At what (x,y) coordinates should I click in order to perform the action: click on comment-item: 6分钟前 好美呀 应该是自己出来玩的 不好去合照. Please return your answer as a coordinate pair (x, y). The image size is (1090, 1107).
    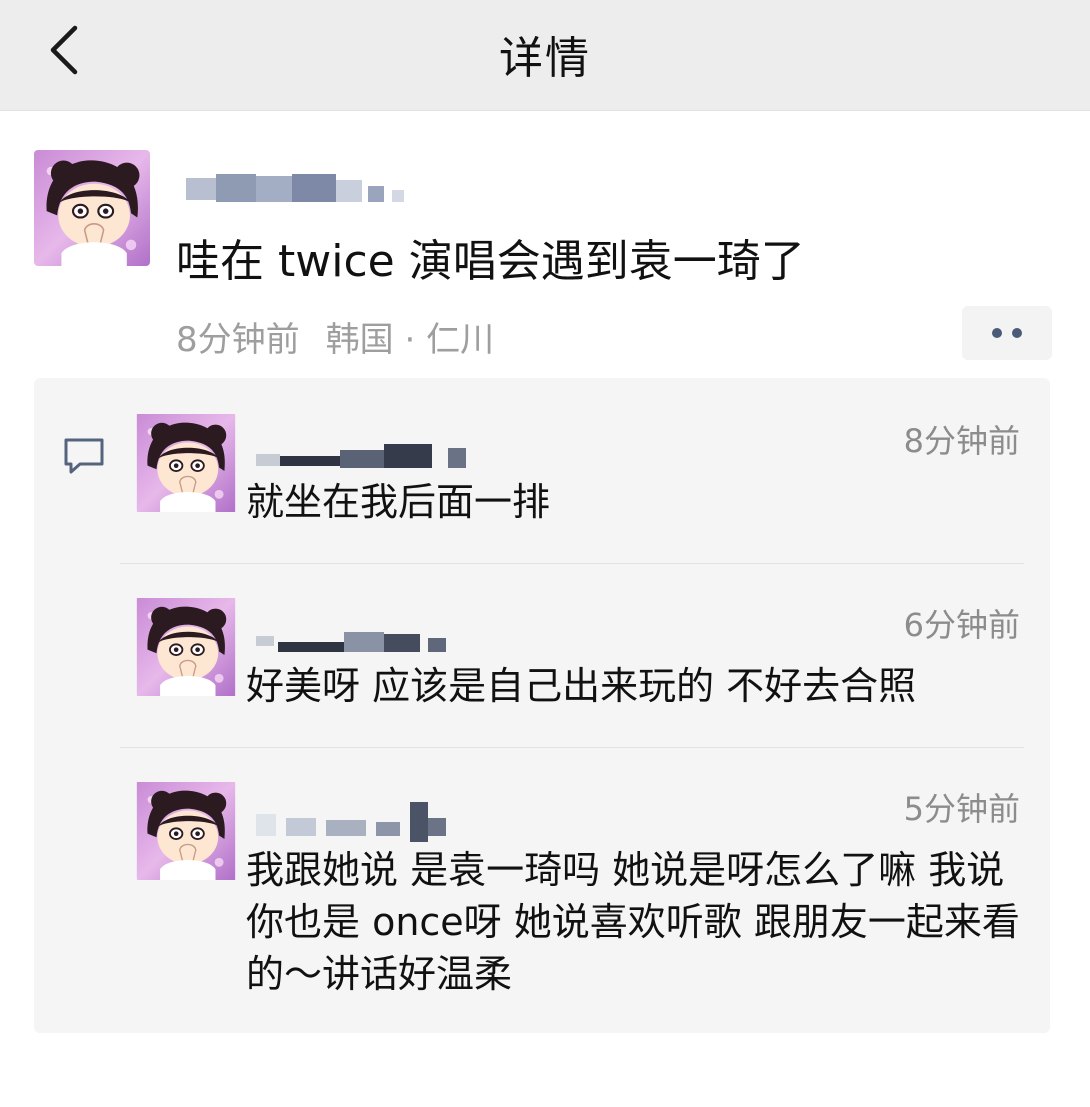
    Looking at the image, I should click on (542, 673).